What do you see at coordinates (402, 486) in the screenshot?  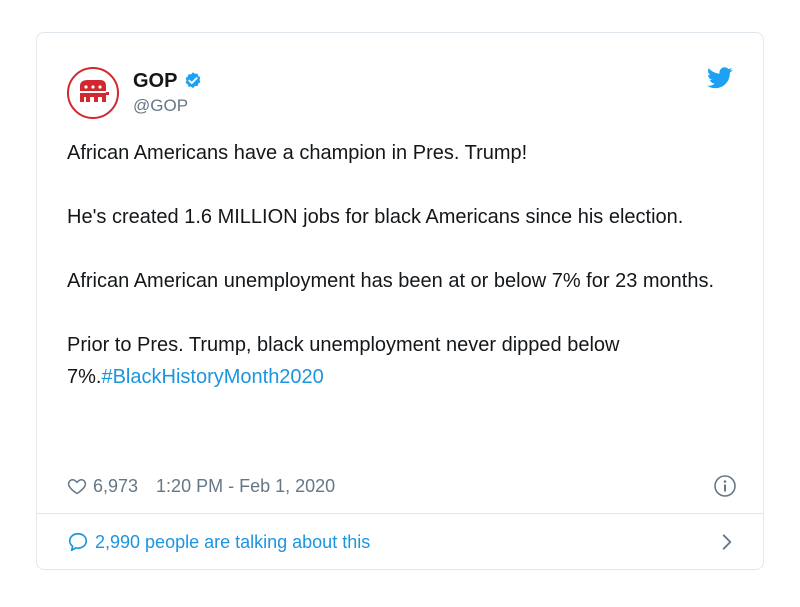 I see `tweet-meta: 6,973 1:20 PM - Feb 1, 2020` at bounding box center [402, 486].